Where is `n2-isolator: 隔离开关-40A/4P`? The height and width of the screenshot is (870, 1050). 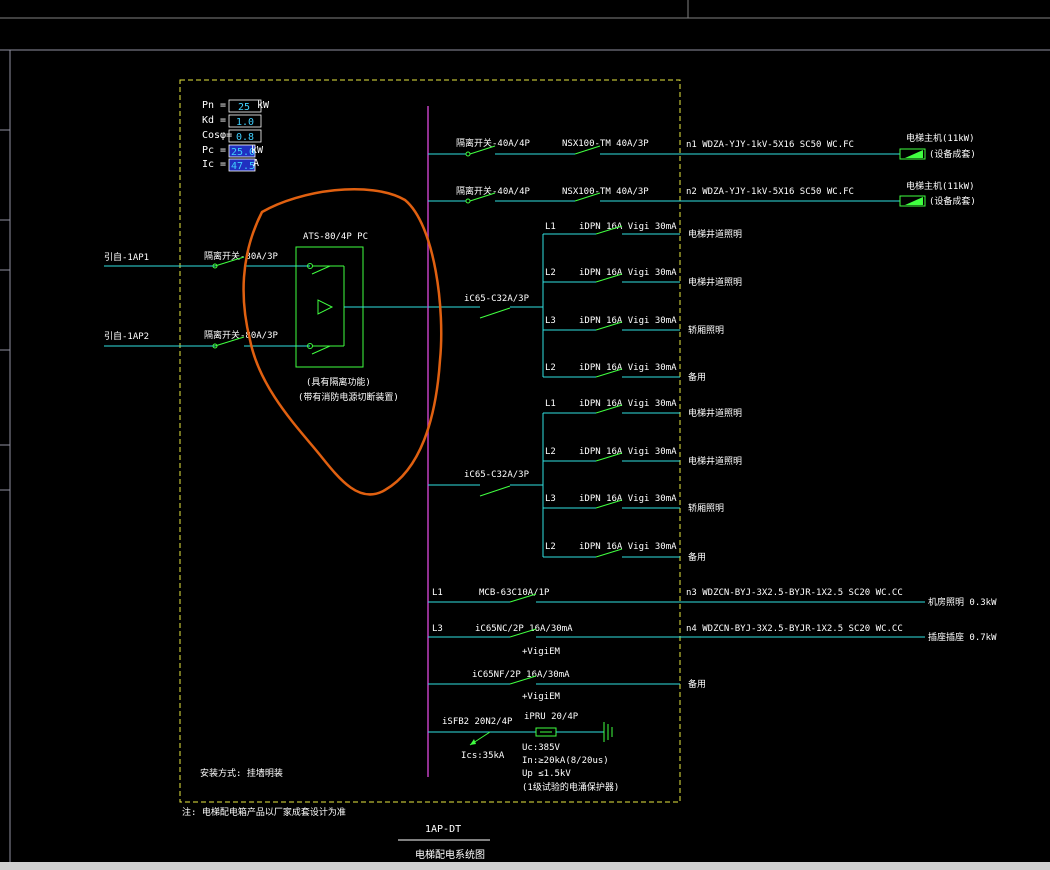 n2-isolator: 隔离开关-40A/4P is located at coordinates (493, 191).